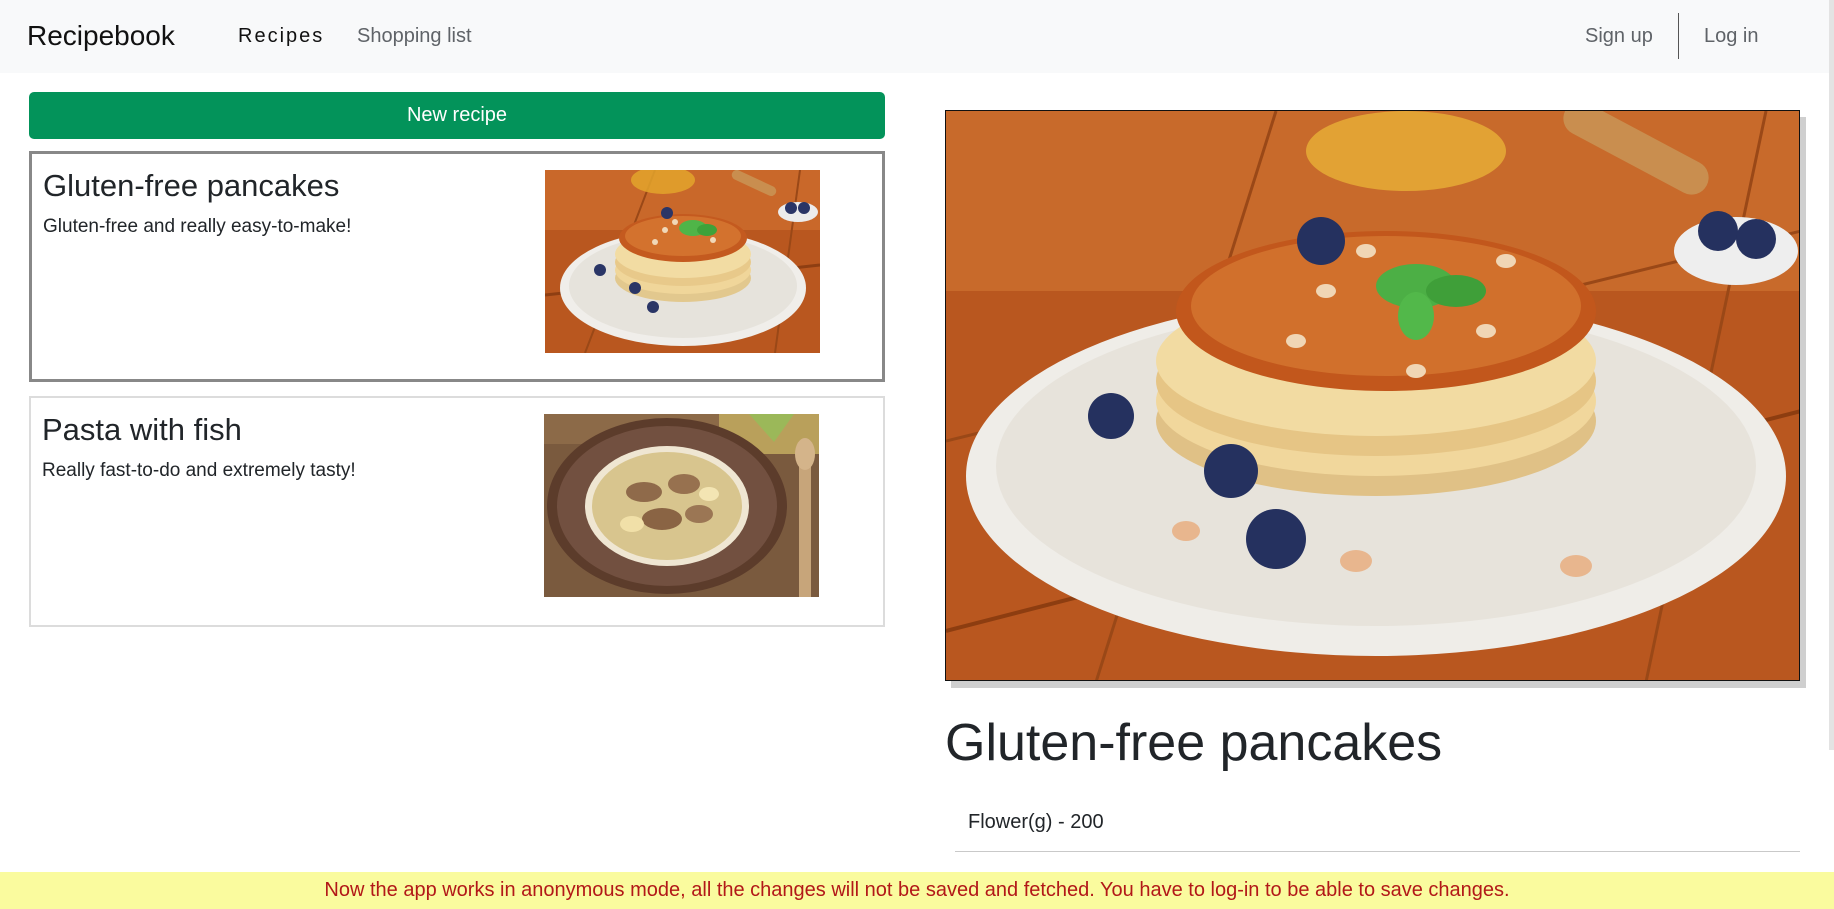  I want to click on signup-link: Sign up, so click(1619, 36).